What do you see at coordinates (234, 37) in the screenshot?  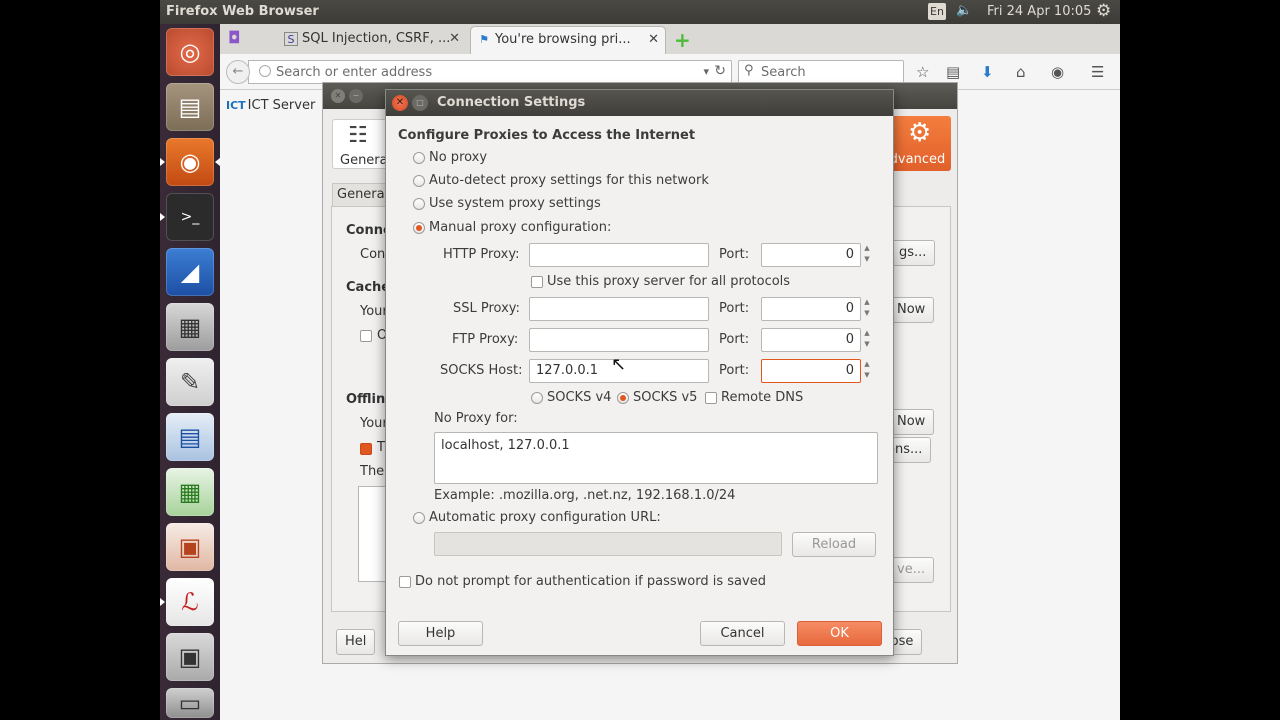 I see `private-browsing-mask-icon: ◘` at bounding box center [234, 37].